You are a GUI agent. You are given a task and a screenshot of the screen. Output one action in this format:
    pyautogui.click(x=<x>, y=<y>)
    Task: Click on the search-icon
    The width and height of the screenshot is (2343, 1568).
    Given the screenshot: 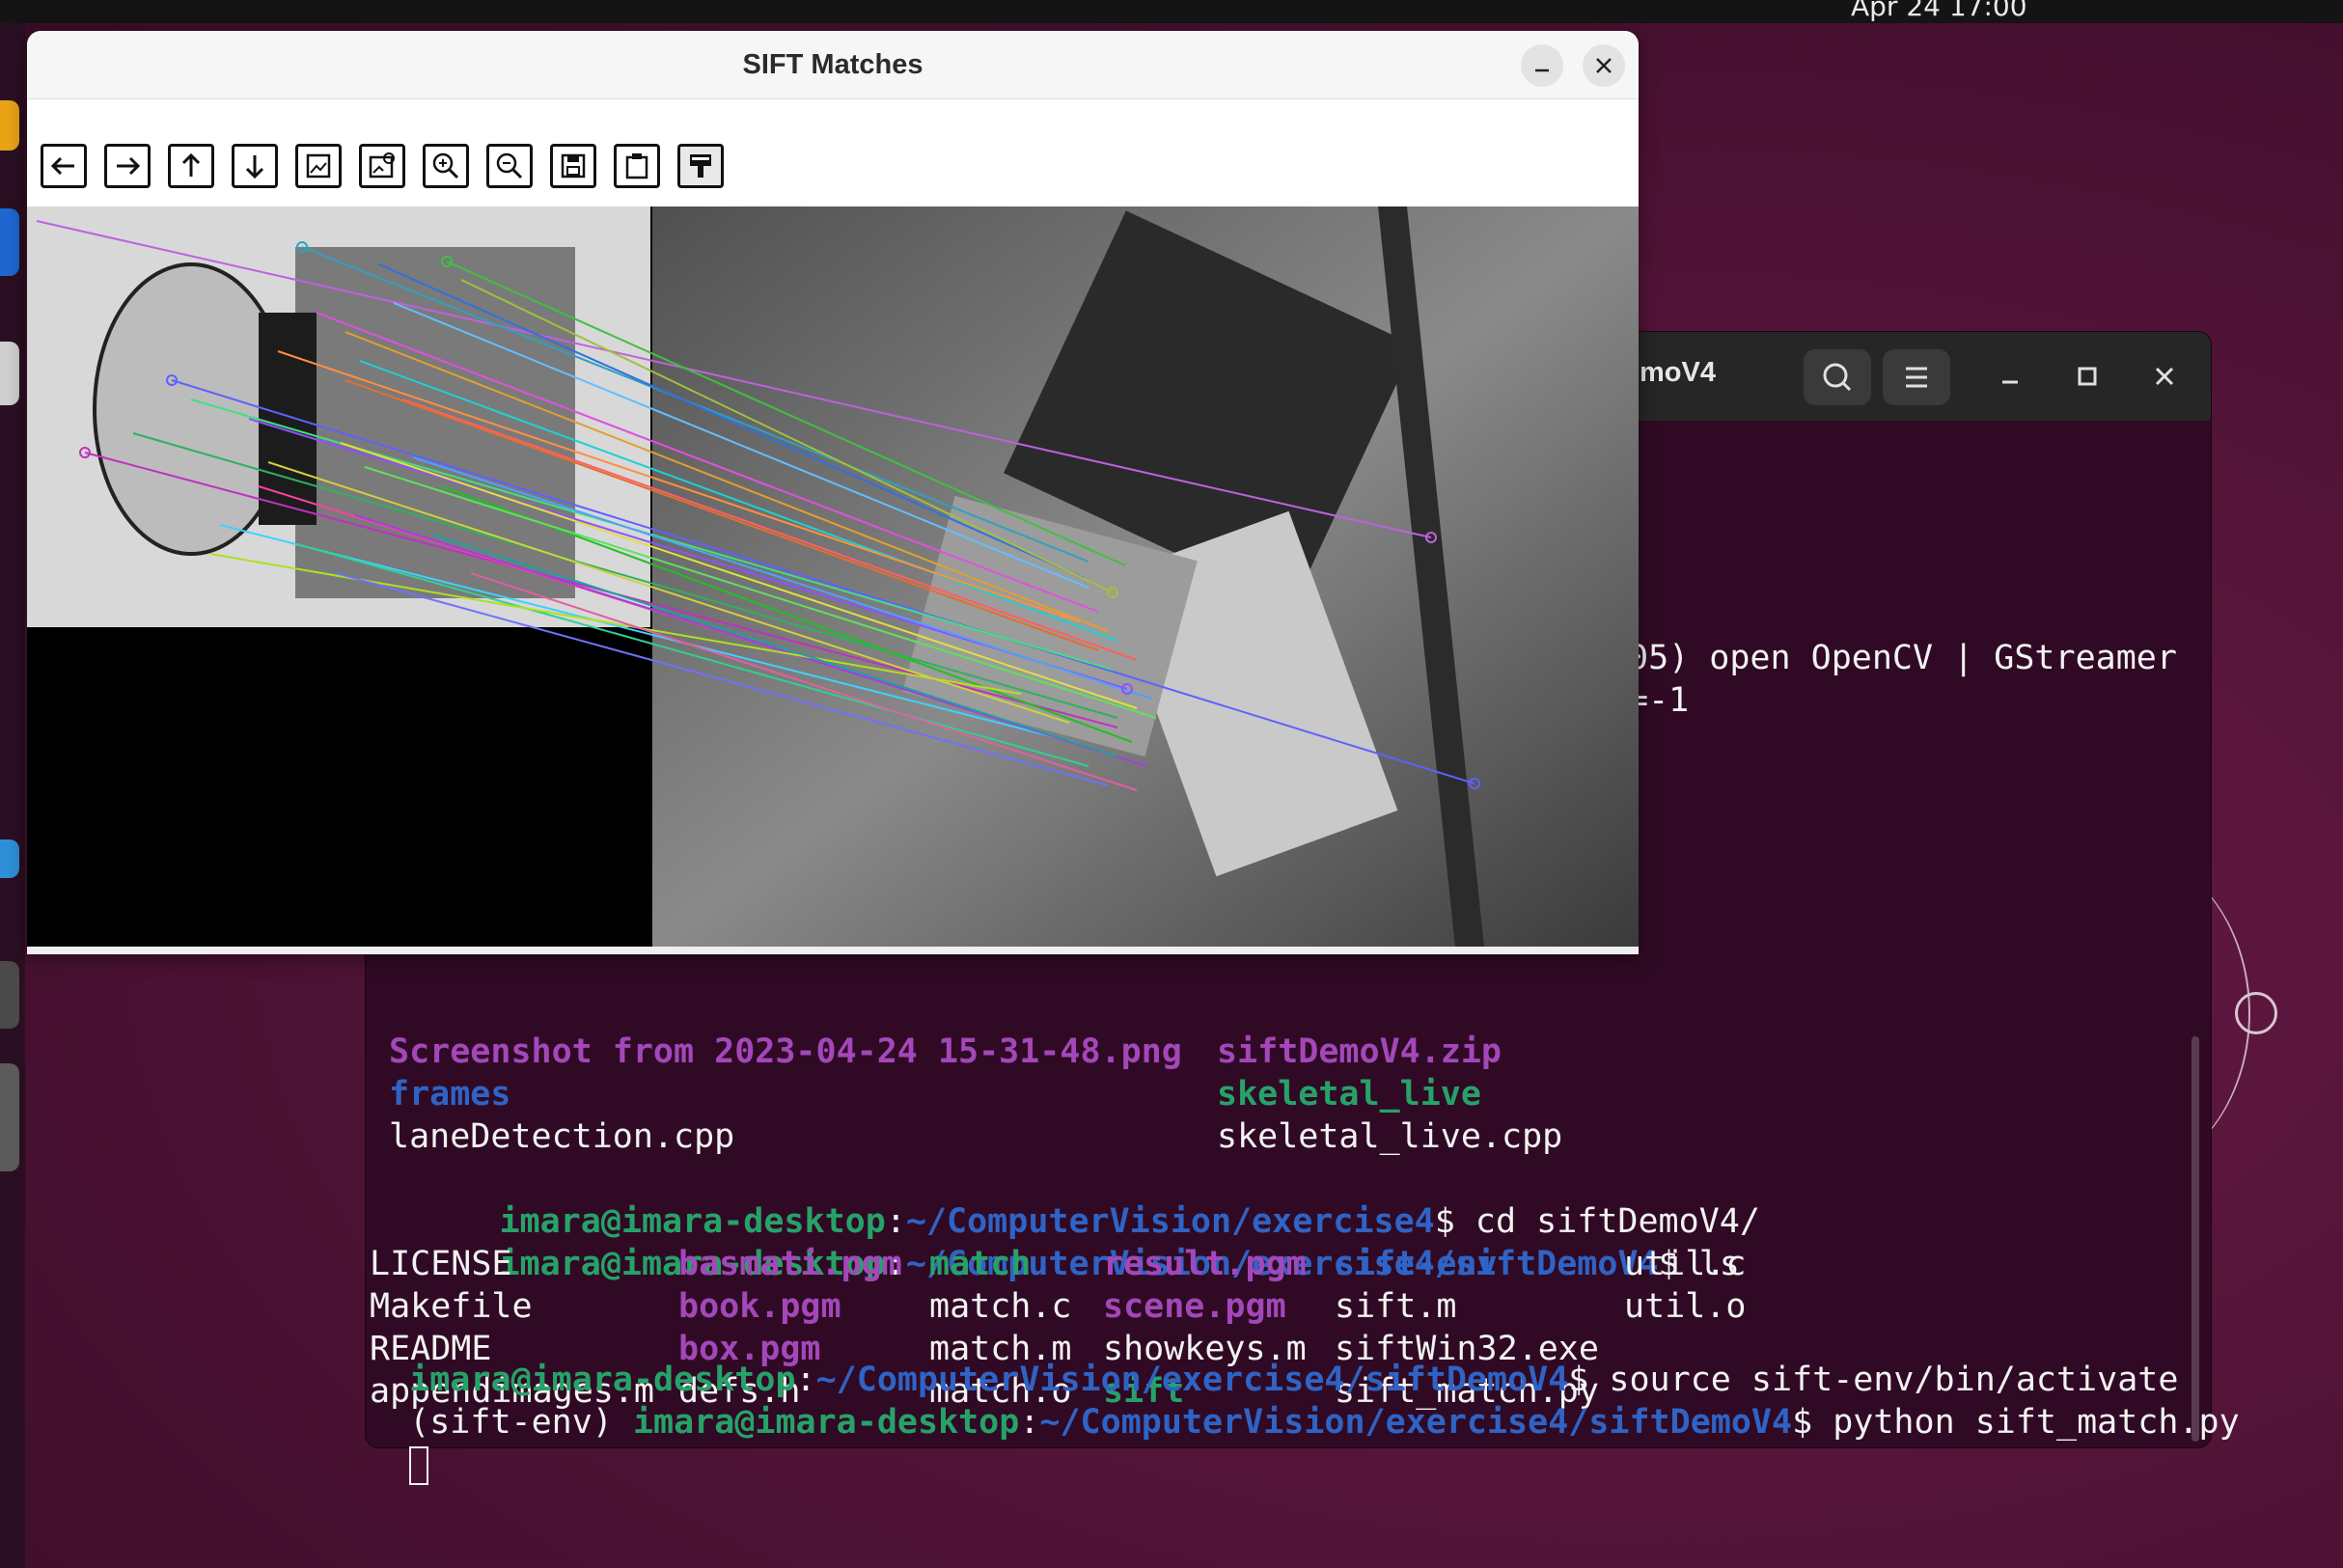 What is the action you would take?
    pyautogui.click(x=1837, y=377)
    